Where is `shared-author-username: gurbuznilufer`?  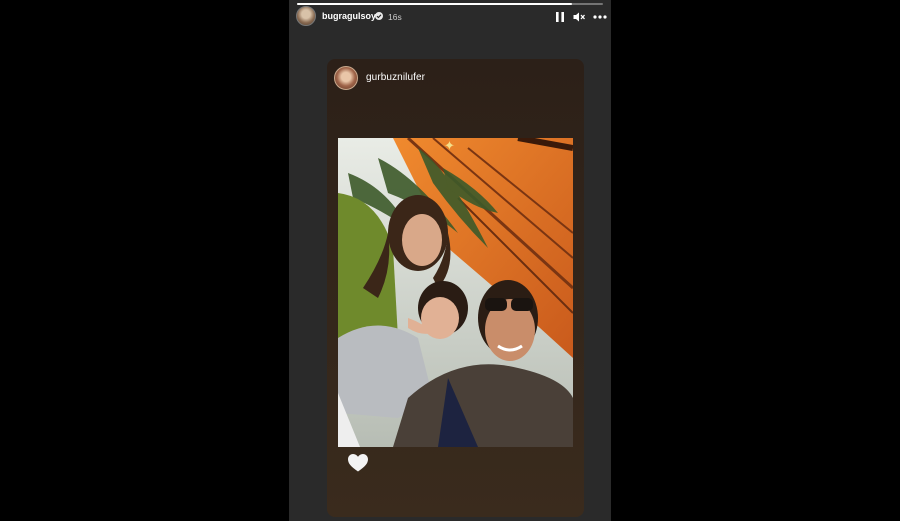 shared-author-username: gurbuznilufer is located at coordinates (395, 77).